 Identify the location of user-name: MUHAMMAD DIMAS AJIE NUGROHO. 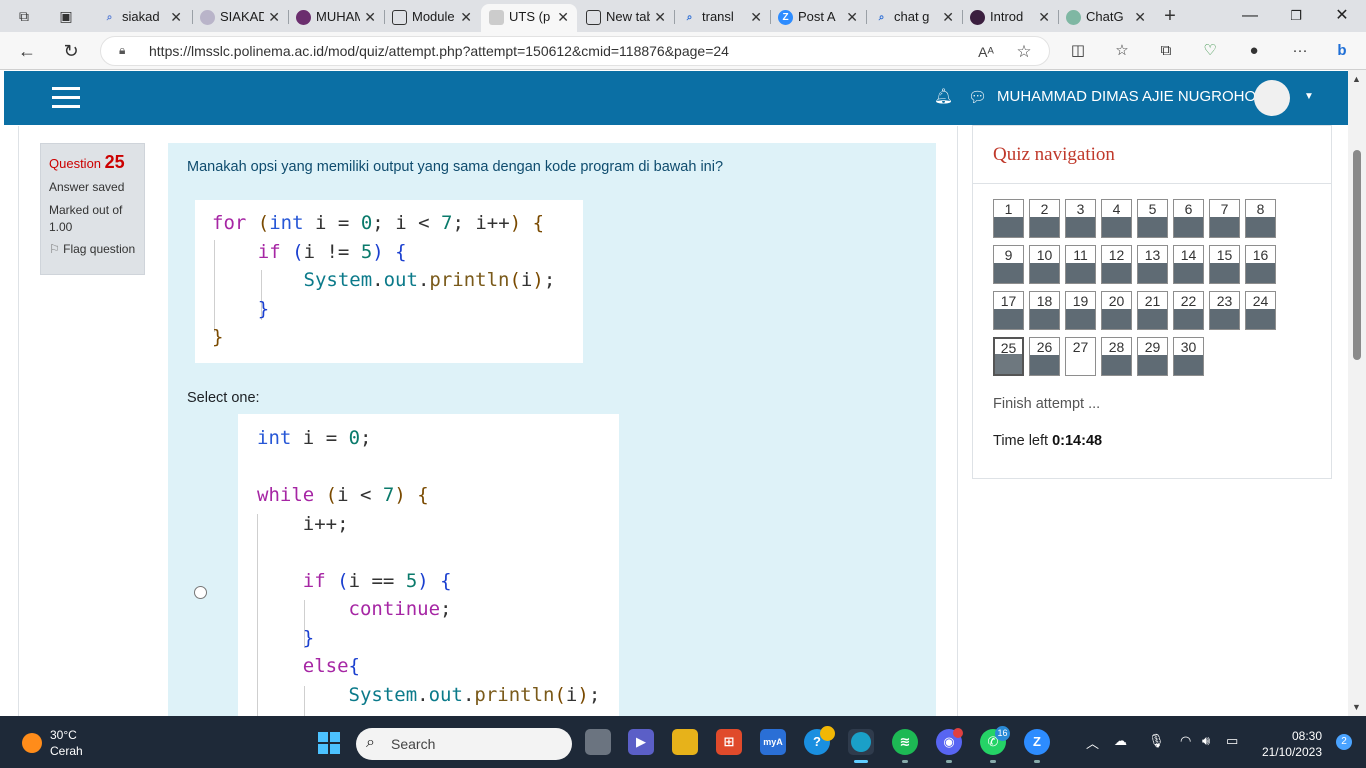
(1126, 96).